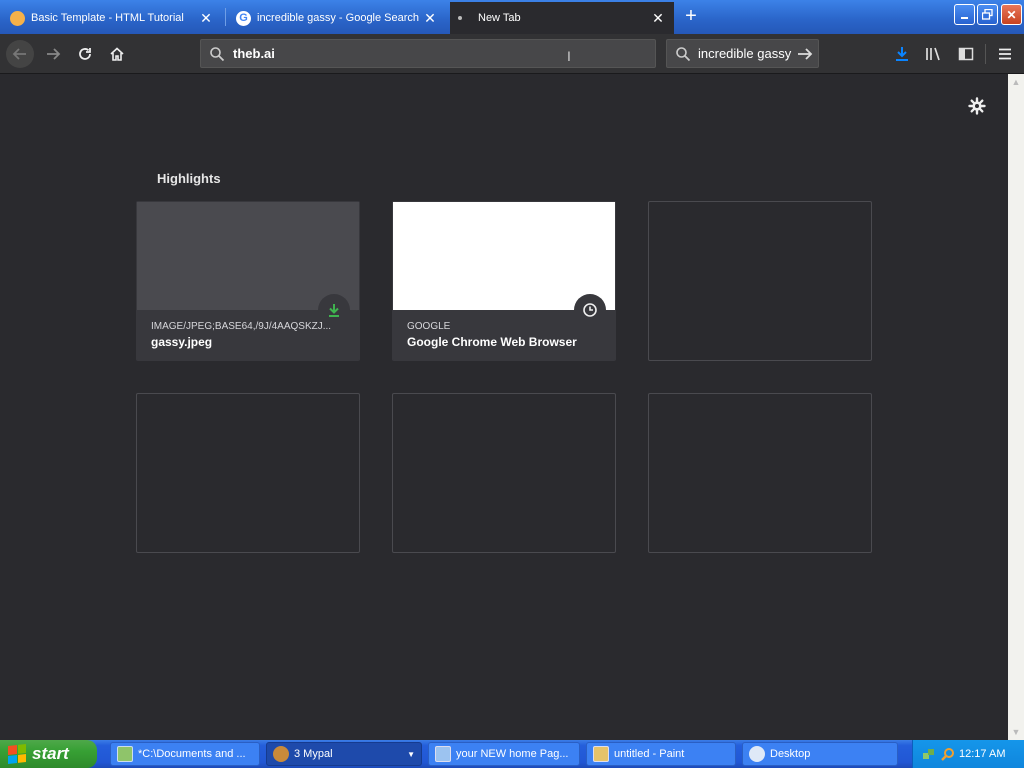 The height and width of the screenshot is (768, 1024). Describe the element at coordinates (1016, 82) in the screenshot. I see `scroll-up-arrow-icon: ▲` at that location.